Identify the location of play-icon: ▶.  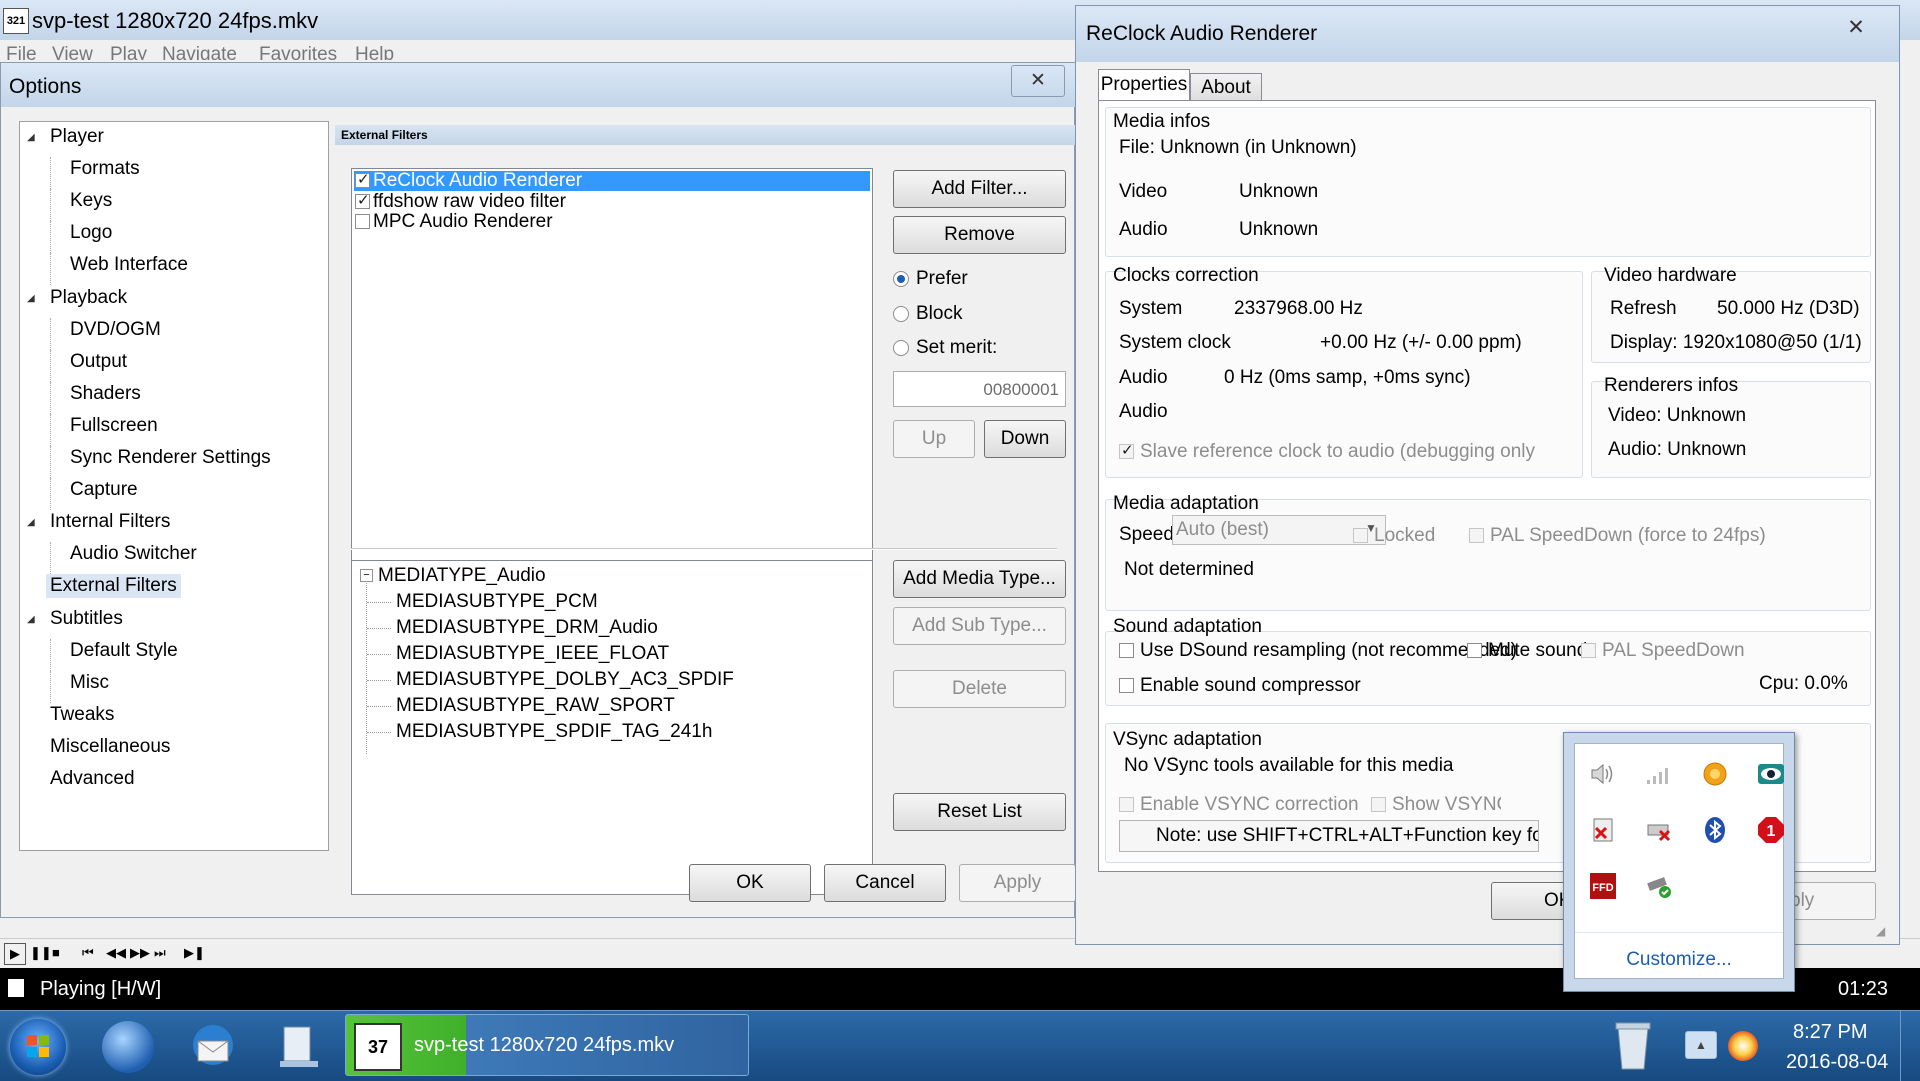
(15, 954).